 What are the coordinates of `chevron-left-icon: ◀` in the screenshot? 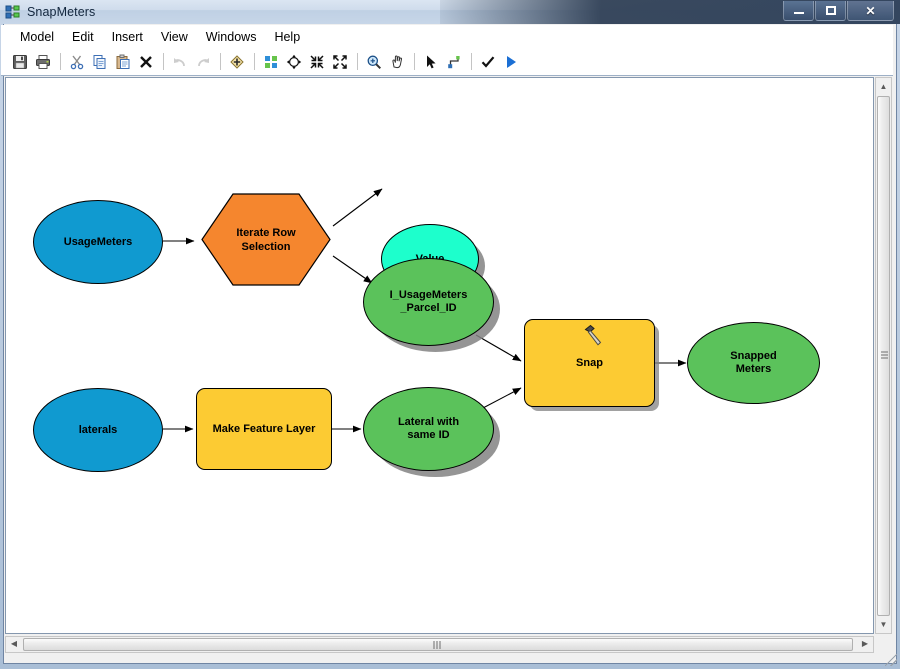 It's located at (14, 643).